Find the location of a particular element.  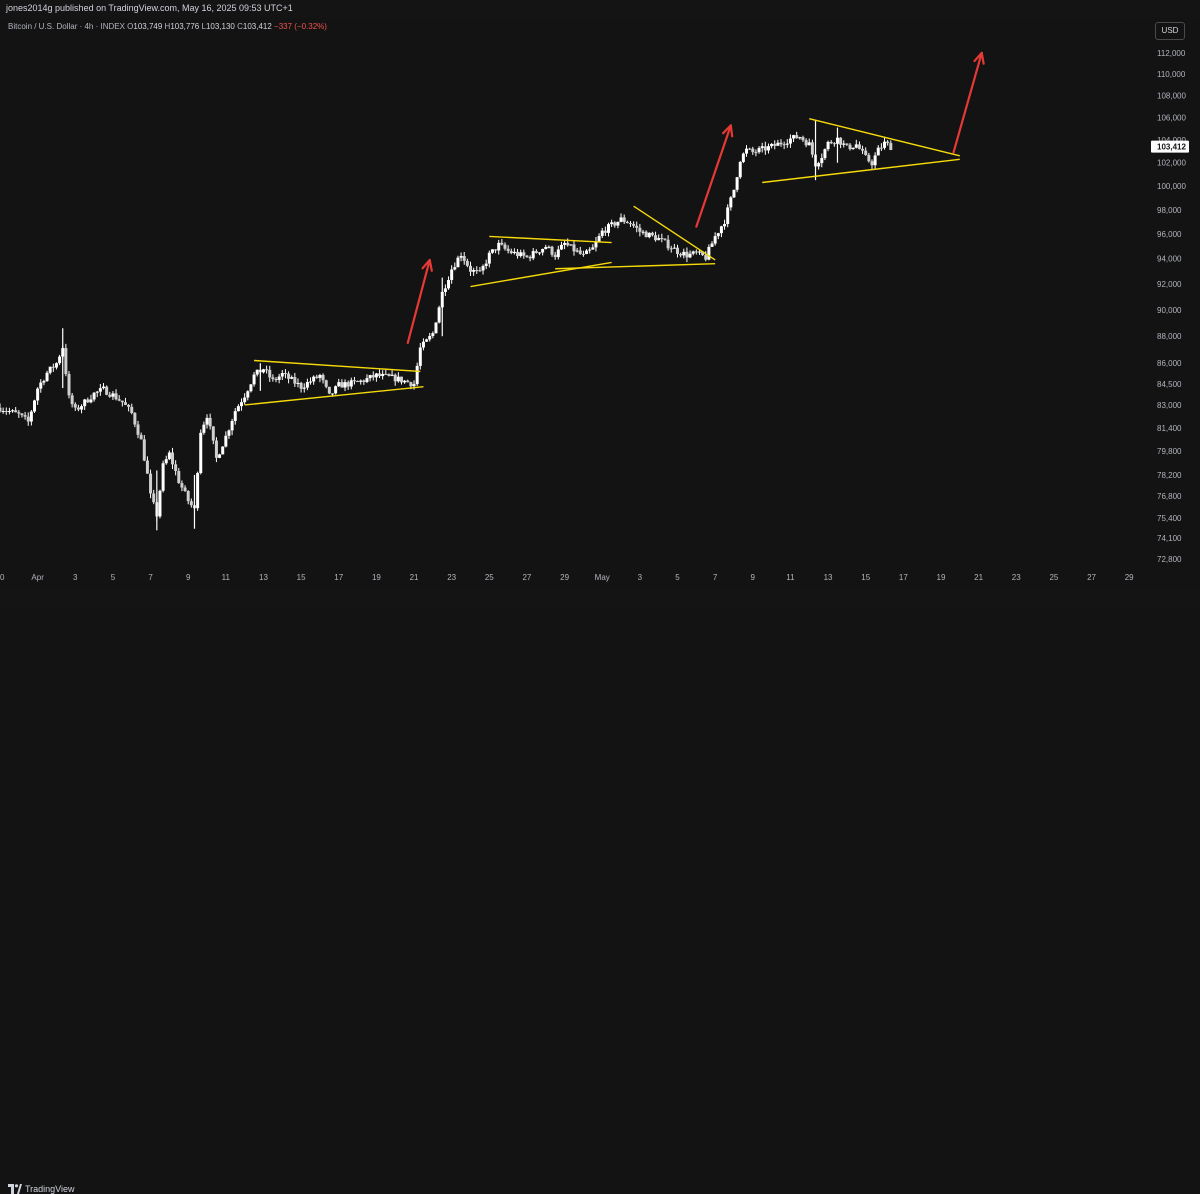

time-tick-label: 21 is located at coordinates (414, 577).